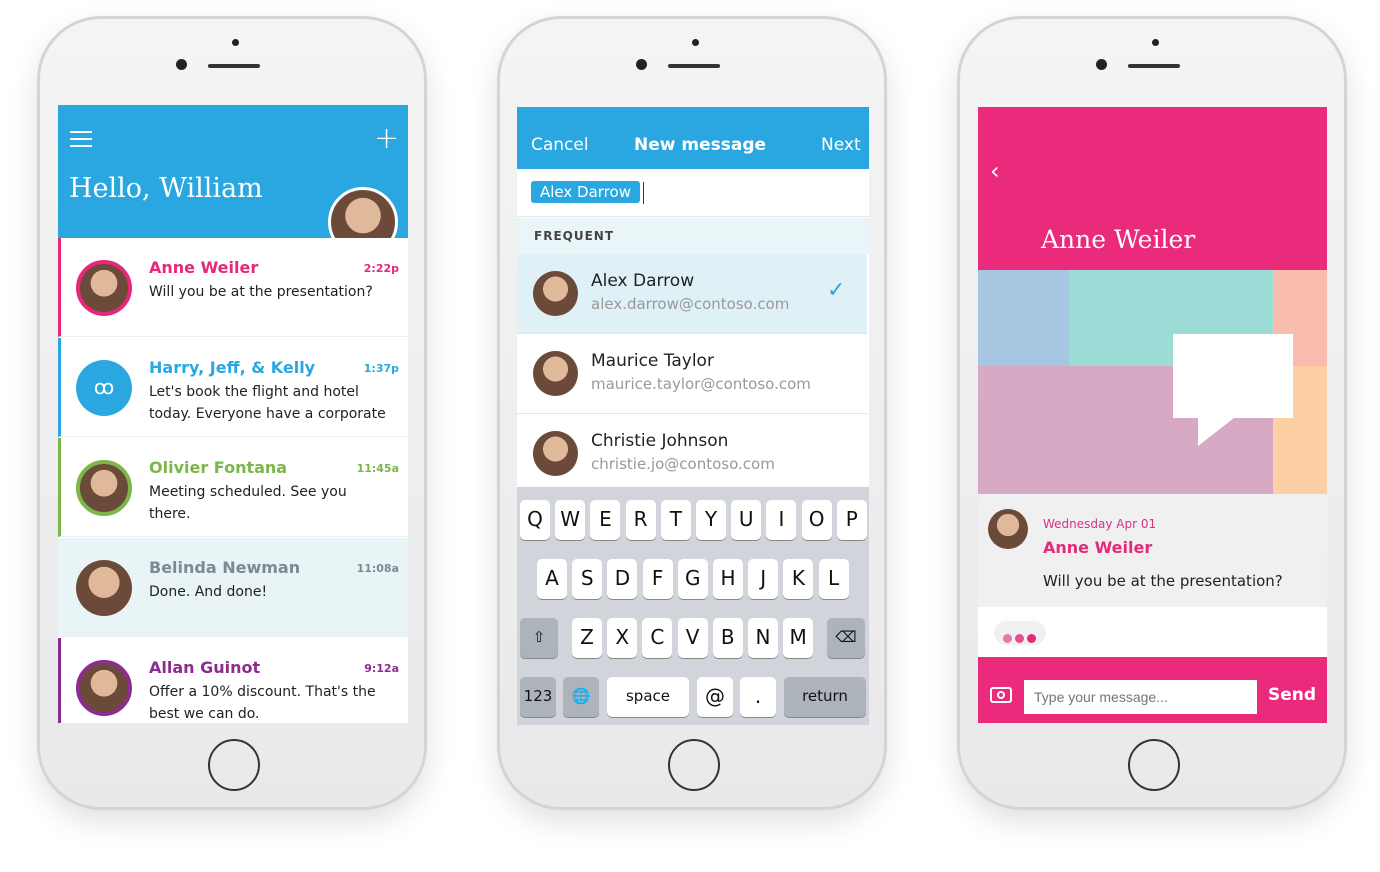 The height and width of the screenshot is (872, 1380). I want to click on section-header: FREQUENT, so click(693, 236).